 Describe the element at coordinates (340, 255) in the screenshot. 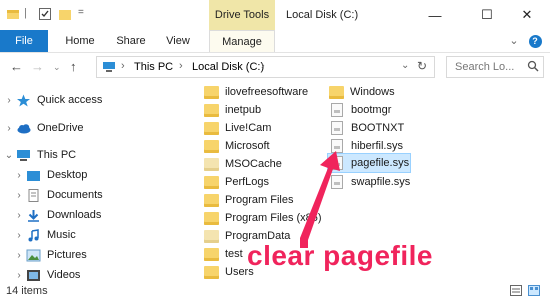

I see `annotation-label: clear pagefile` at that location.